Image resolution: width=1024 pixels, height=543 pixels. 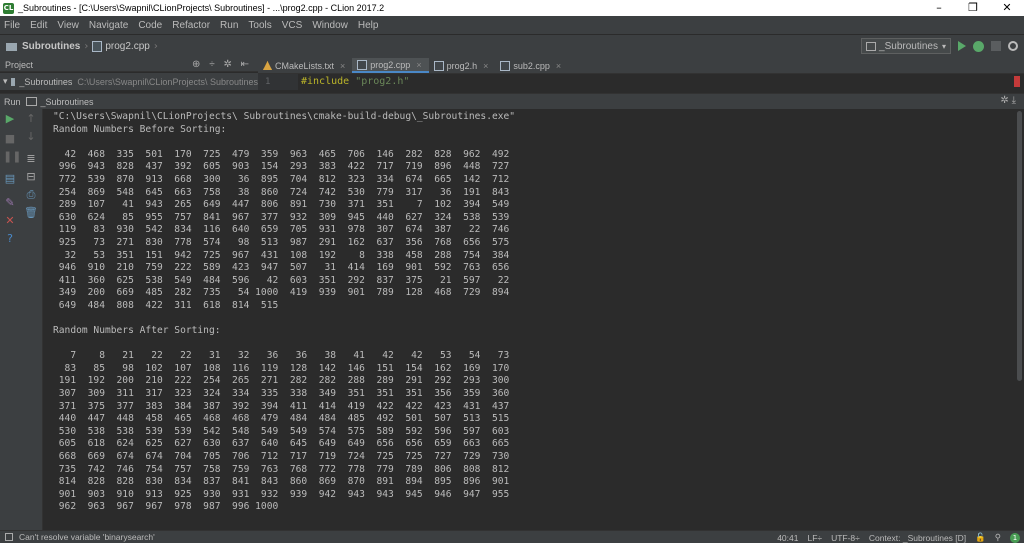 What do you see at coordinates (512, 101) in the screenshot?
I see `run-panel-header: Run _Subroutines ✲ ⤓` at bounding box center [512, 101].